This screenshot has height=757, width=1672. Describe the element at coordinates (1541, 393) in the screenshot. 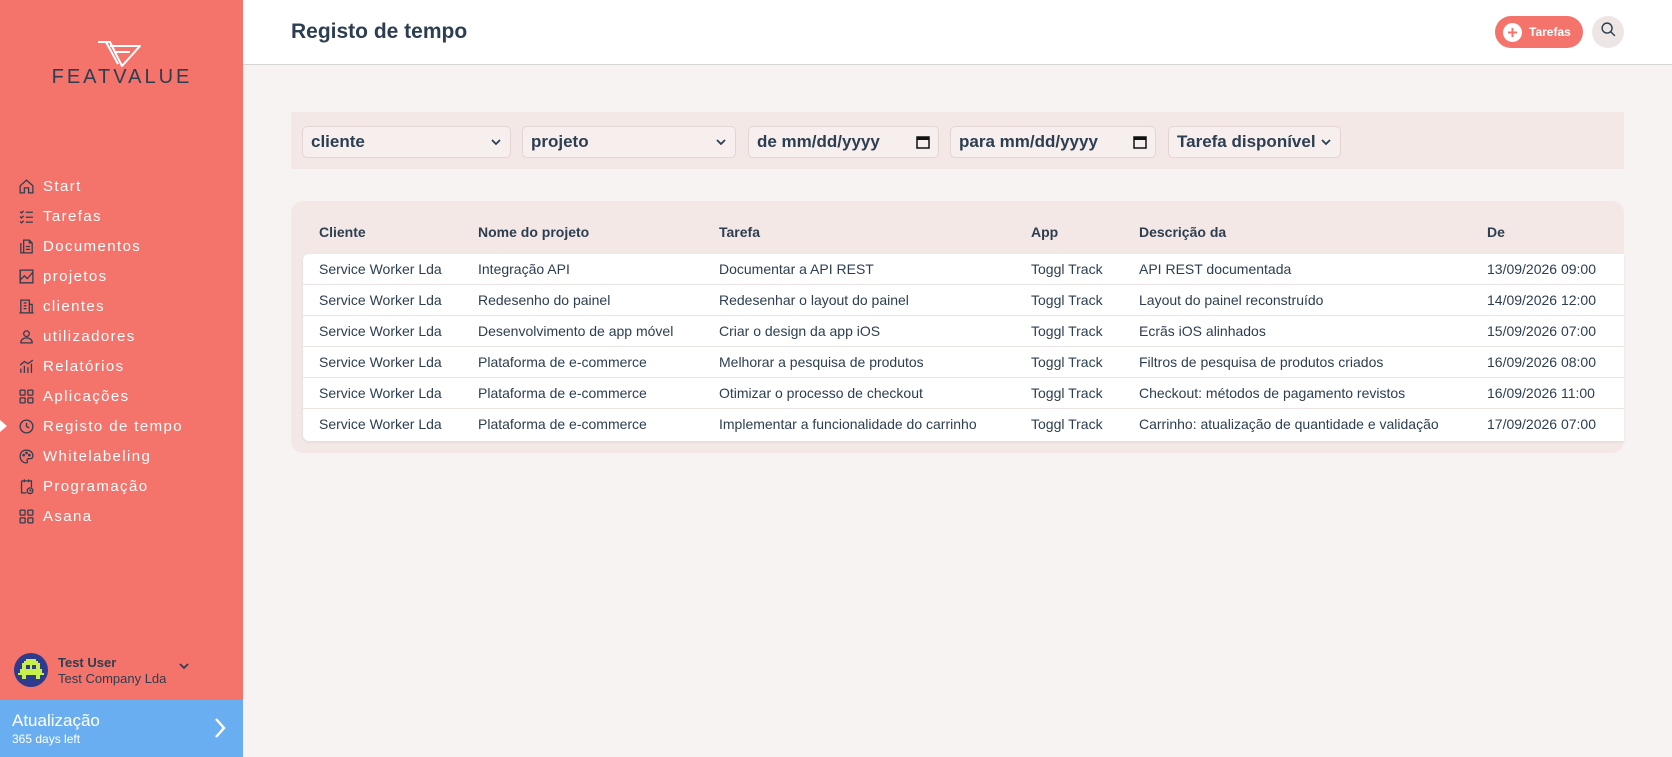

I see `cell-de: 16/09/2026 11:00` at that location.